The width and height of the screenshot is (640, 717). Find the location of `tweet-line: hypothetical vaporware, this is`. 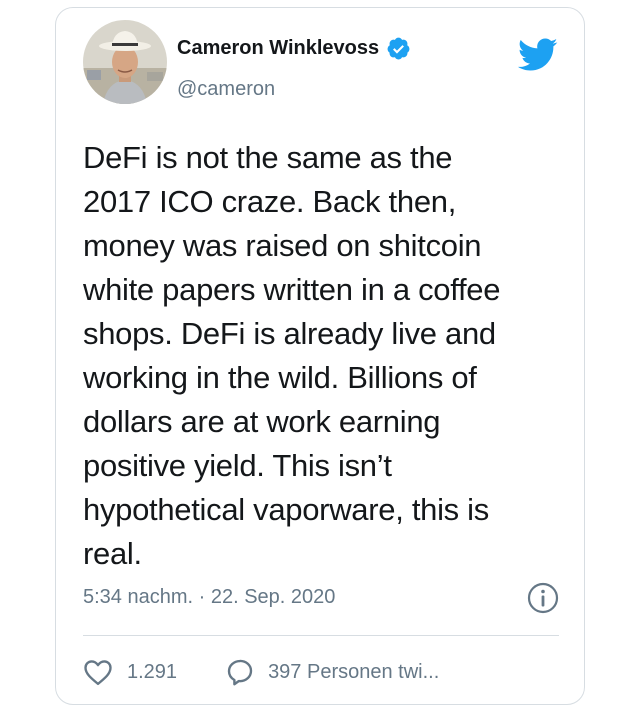

tweet-line: hypothetical vaporware, this is is located at coordinates (286, 509).